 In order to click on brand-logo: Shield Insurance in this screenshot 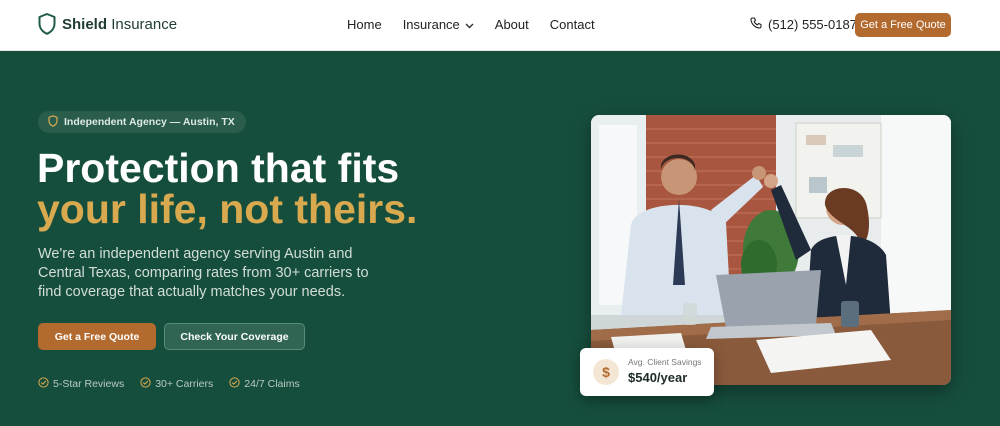, I will do `click(107, 24)`.